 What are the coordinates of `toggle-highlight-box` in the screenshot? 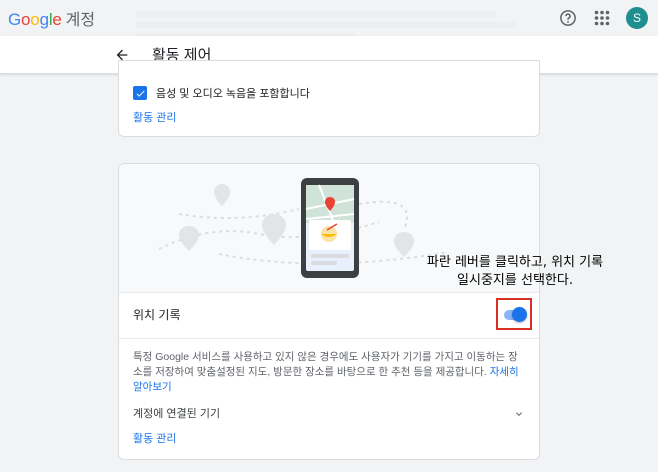 It's located at (514, 314).